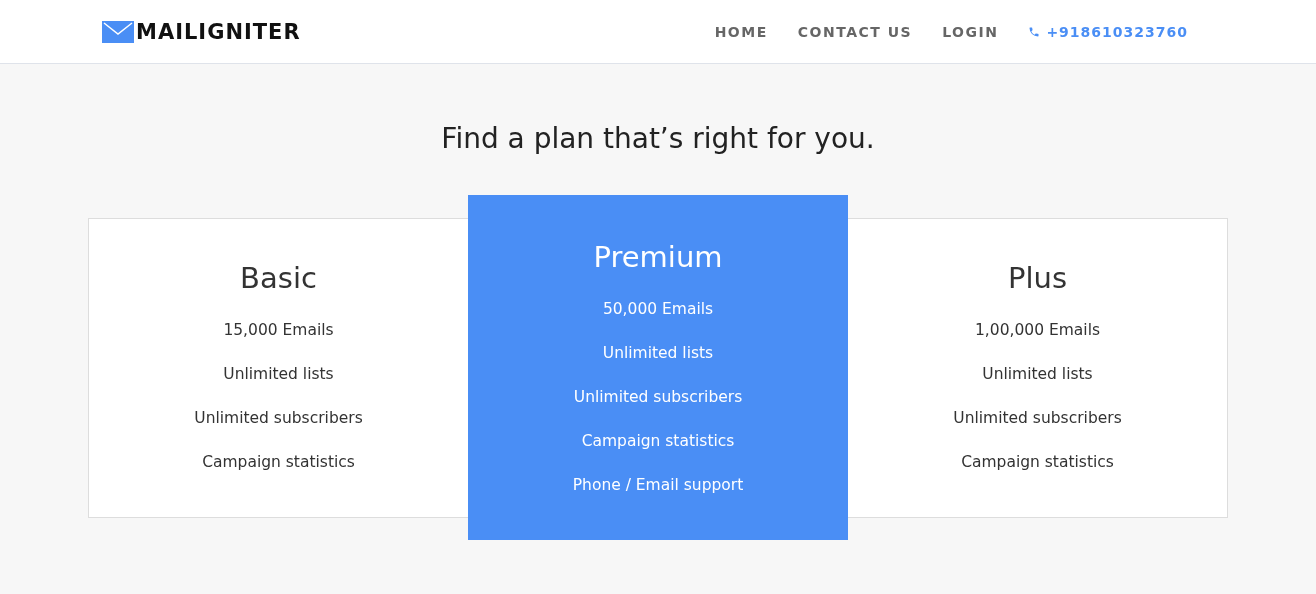  I want to click on plan-name: Premium, so click(658, 257).